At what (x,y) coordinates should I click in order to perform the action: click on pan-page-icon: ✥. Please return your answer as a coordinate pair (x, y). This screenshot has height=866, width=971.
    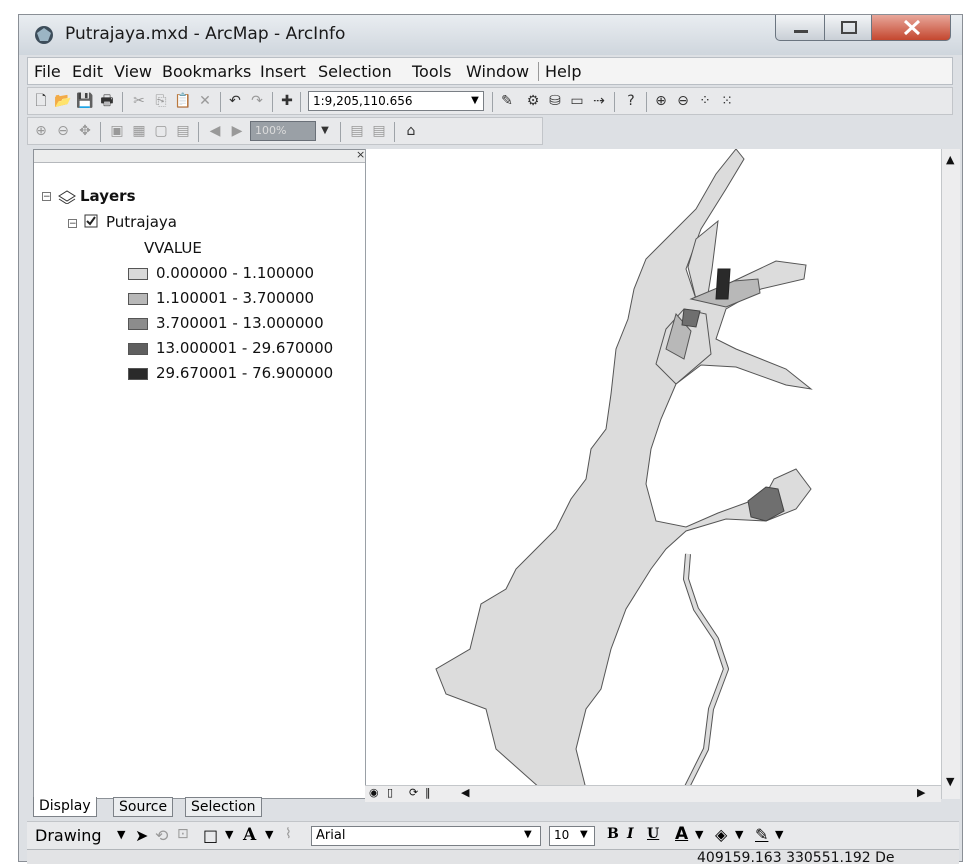
    Looking at the image, I should click on (85, 131).